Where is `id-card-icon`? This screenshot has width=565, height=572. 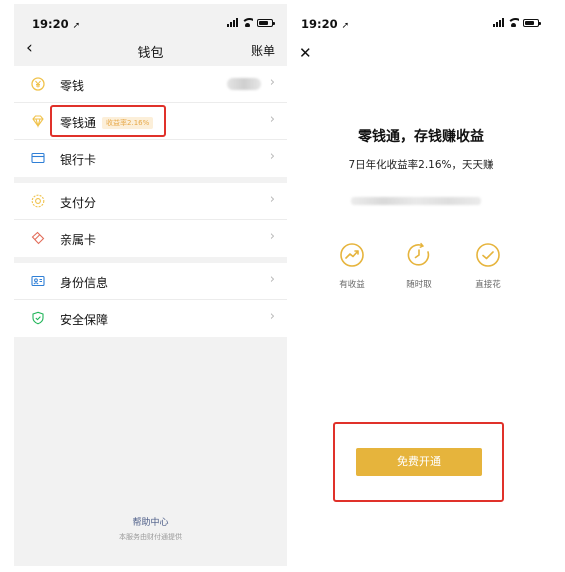 id-card-icon is located at coordinates (38, 281).